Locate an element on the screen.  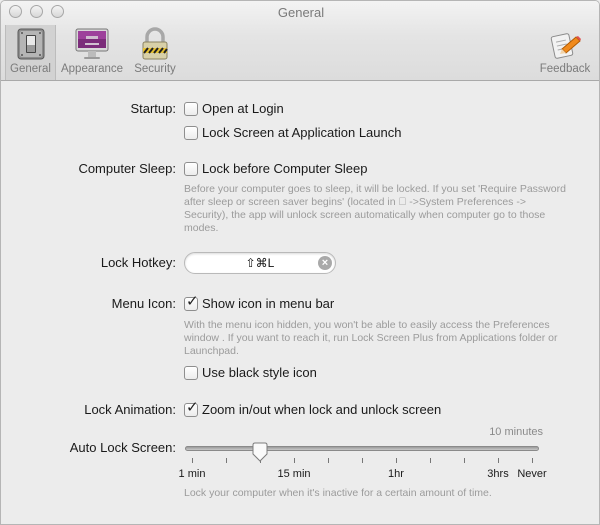
menu-icon-label: Menu Icon: is located at coordinates (143, 303).